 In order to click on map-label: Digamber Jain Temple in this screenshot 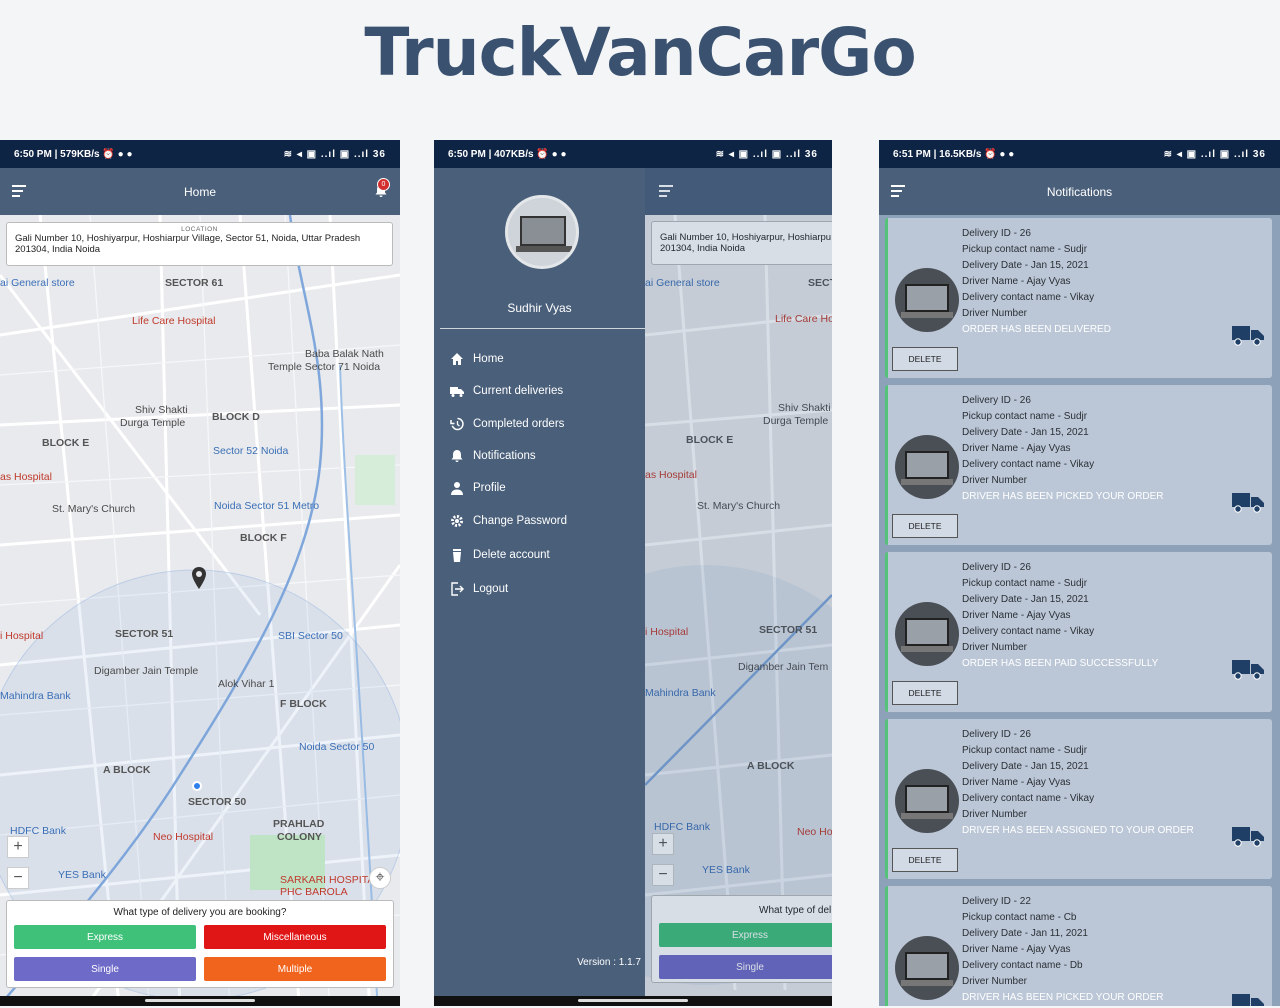, I will do `click(146, 671)`.